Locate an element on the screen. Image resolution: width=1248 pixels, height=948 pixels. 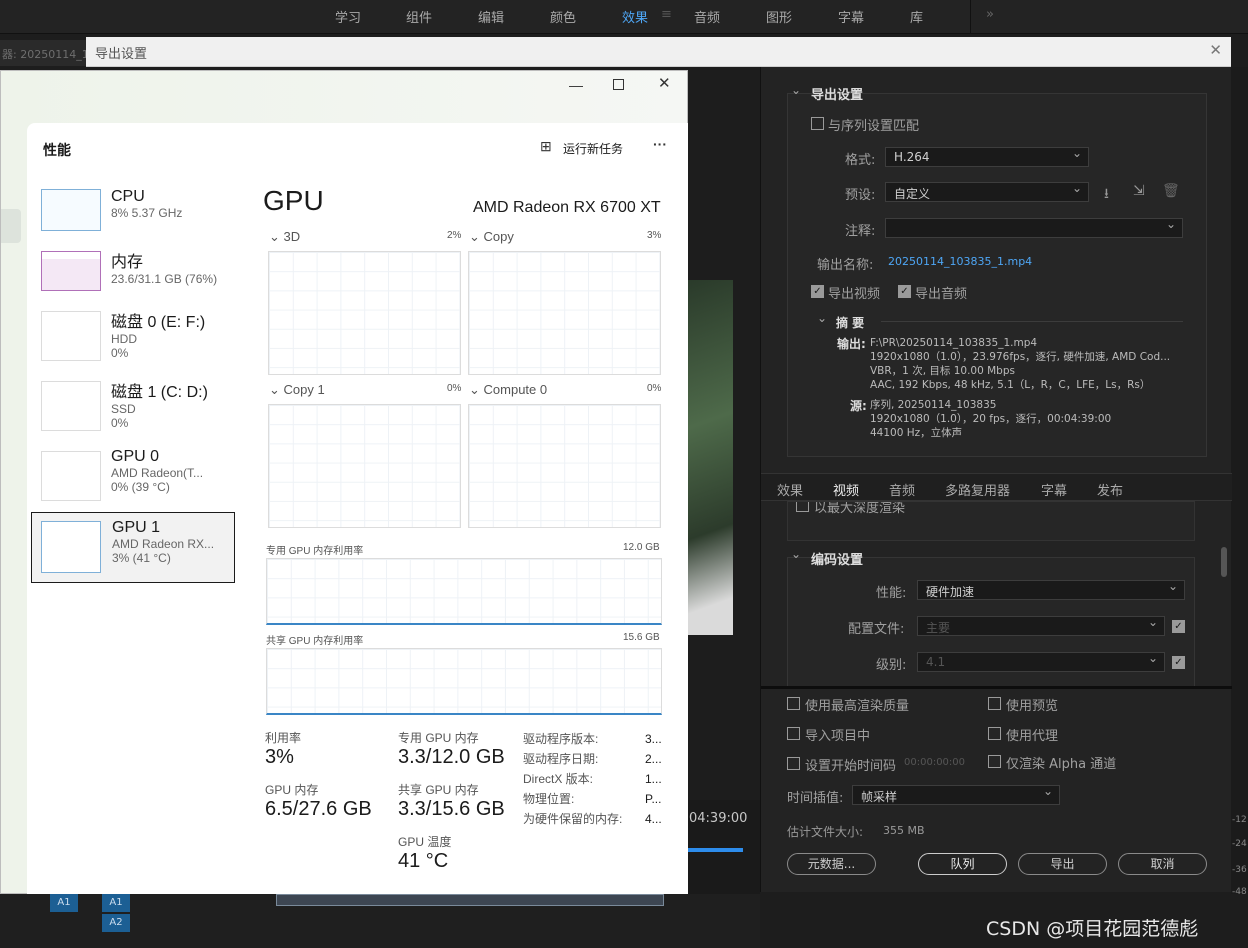
export-video-checkbox: ✓ is located at coordinates (817, 291).